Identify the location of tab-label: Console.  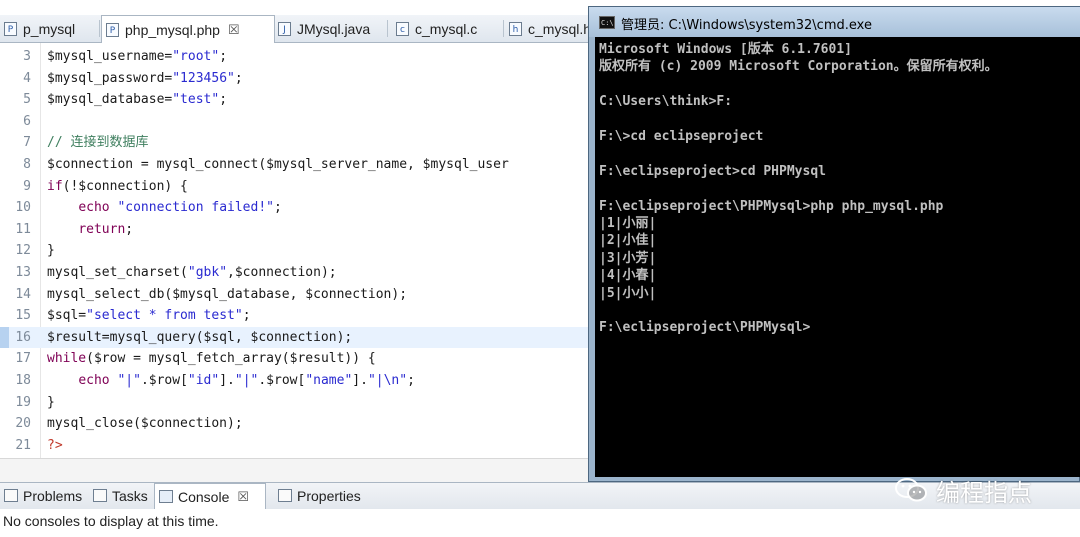
(204, 496).